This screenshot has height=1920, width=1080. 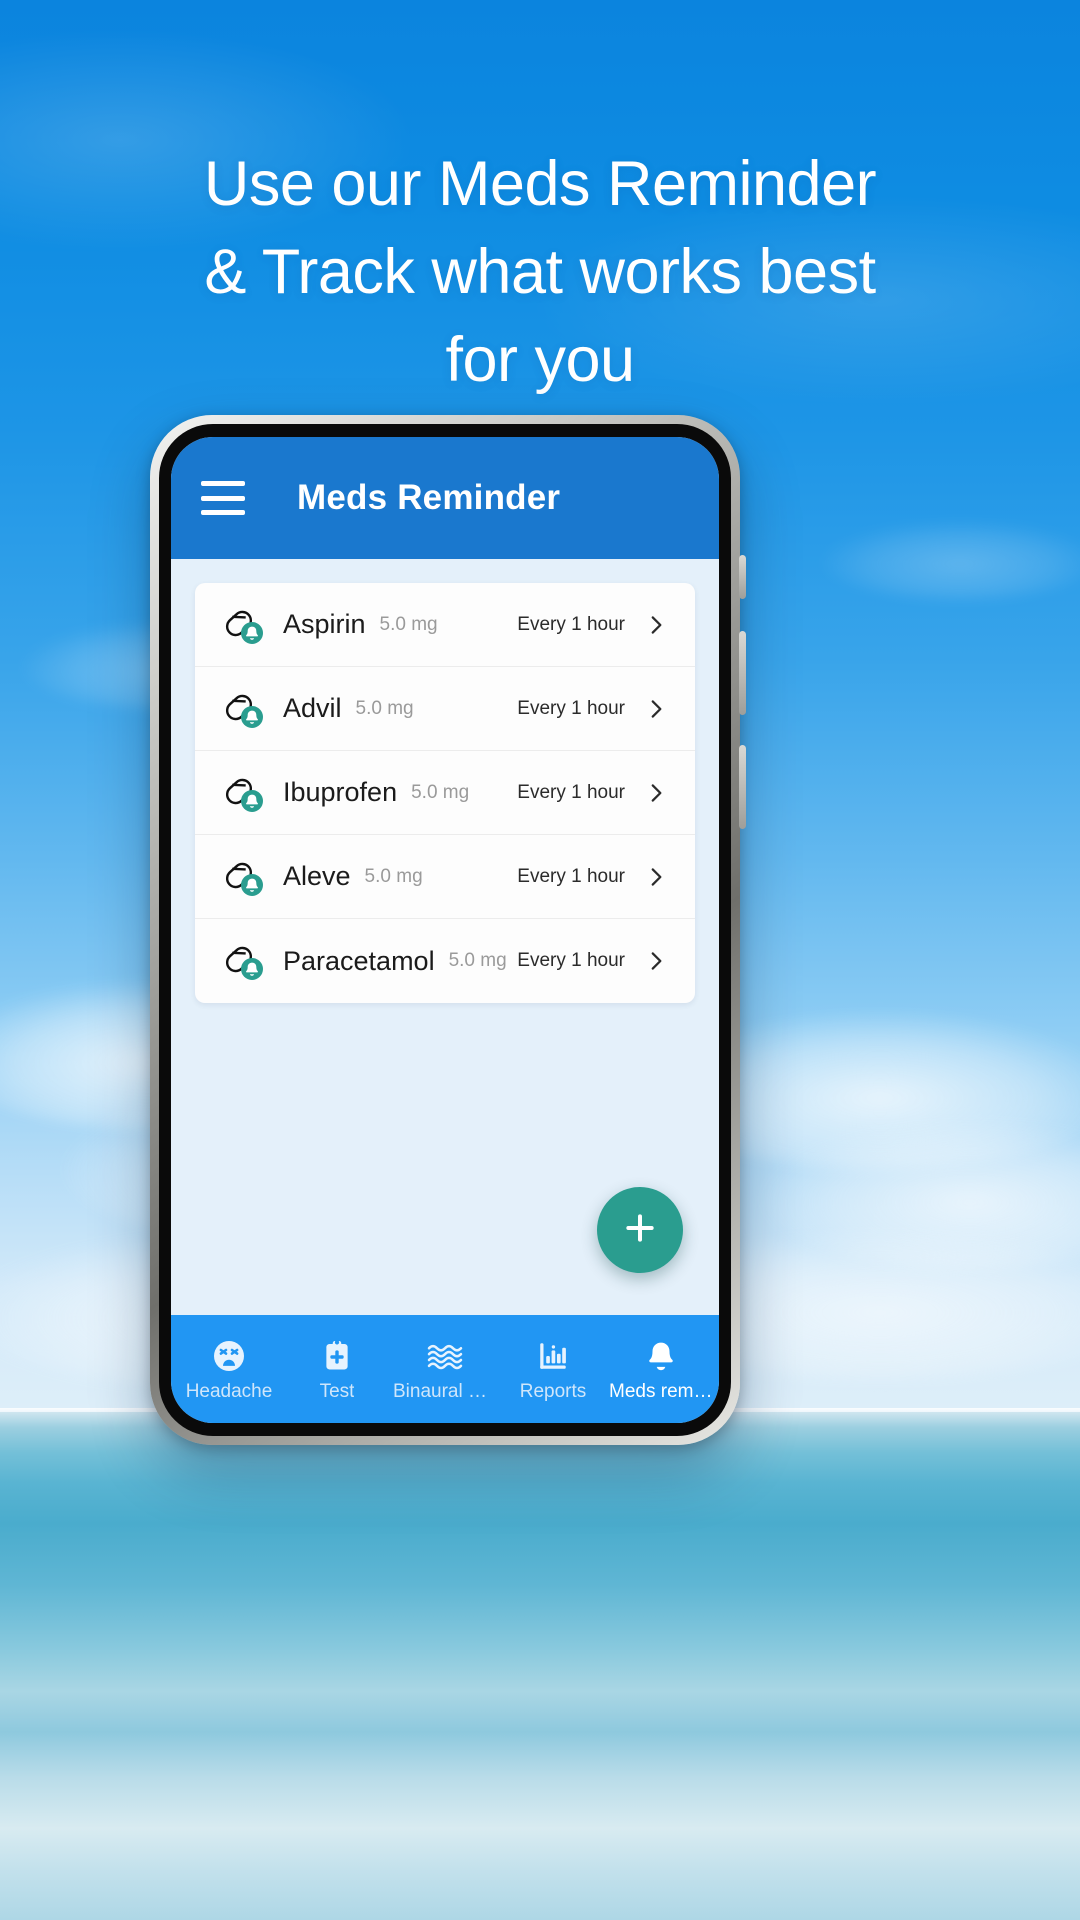 I want to click on table-row: Aleve 5.0 mg Every 1 hour, so click(x=445, y=877).